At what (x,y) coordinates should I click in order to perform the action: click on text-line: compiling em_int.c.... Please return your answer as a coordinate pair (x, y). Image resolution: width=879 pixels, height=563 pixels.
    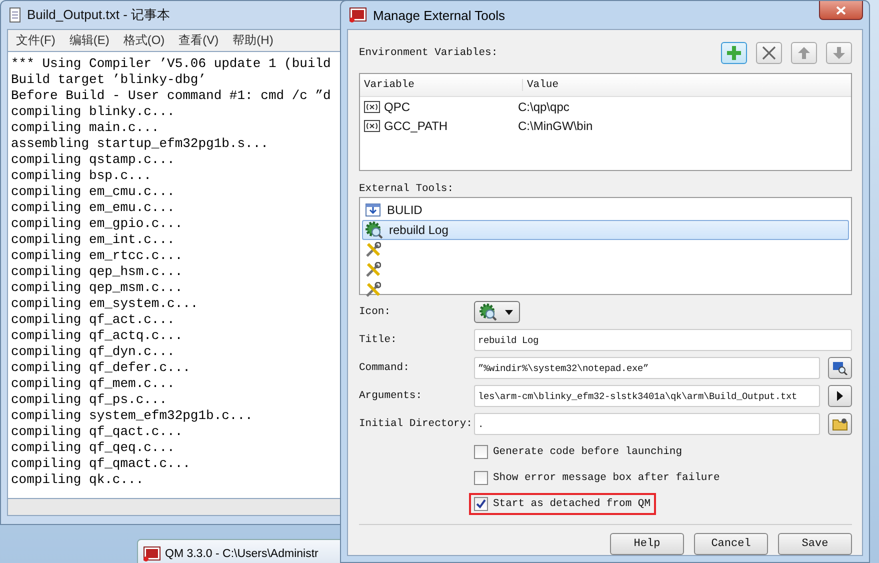
    Looking at the image, I should click on (93, 240).